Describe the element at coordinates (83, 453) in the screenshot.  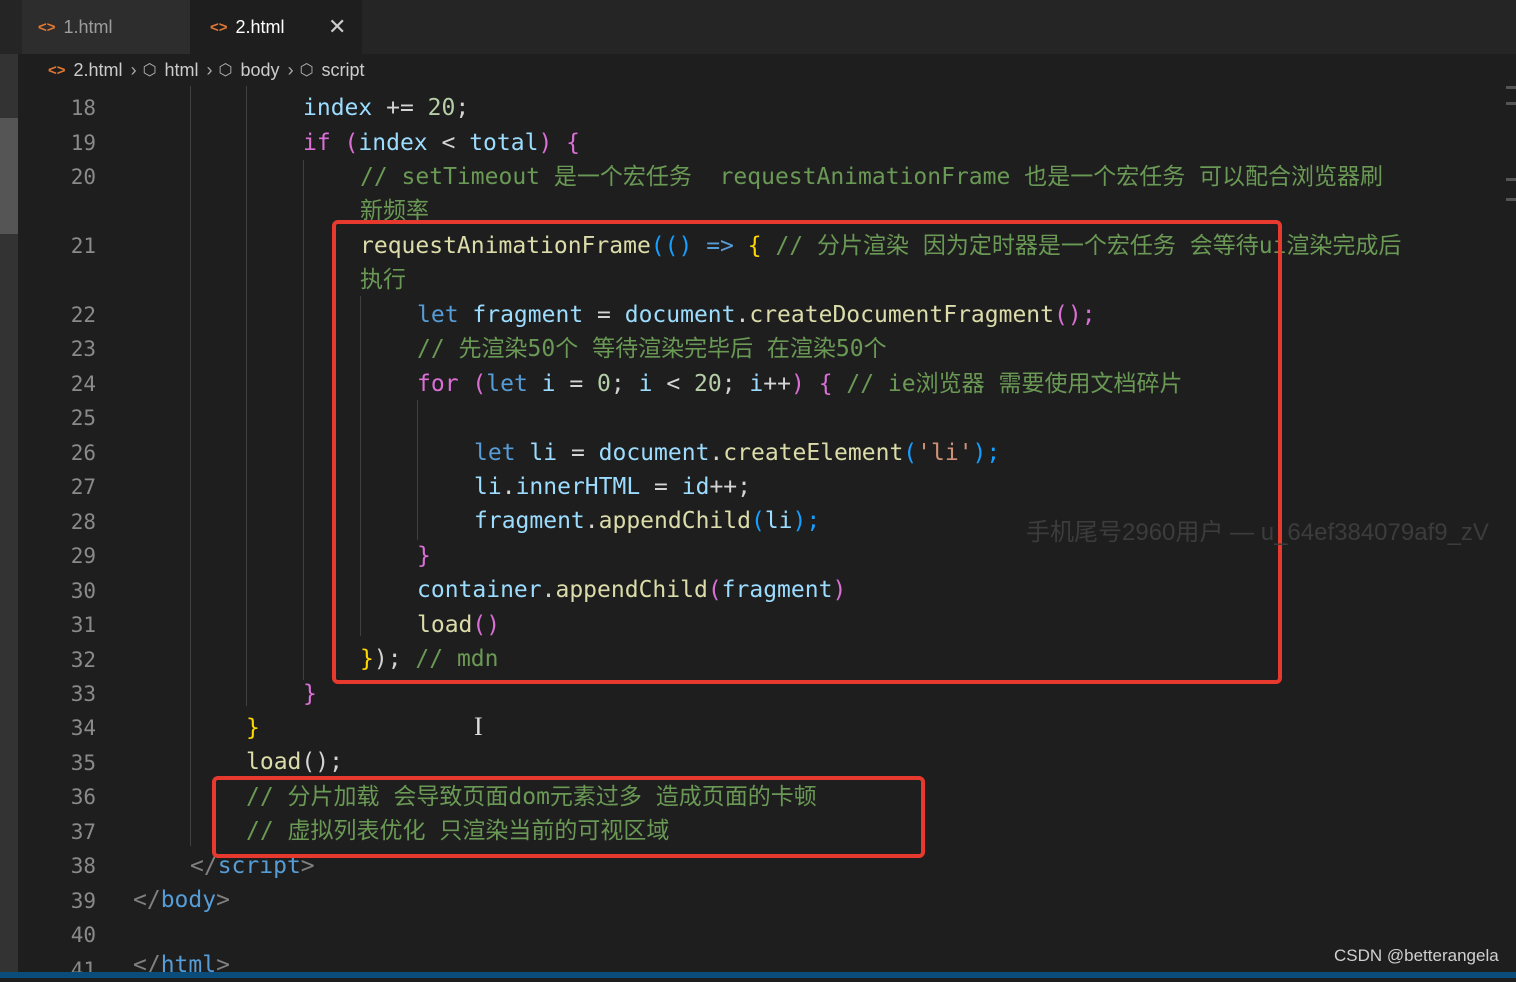
I see `line-number: 26` at that location.